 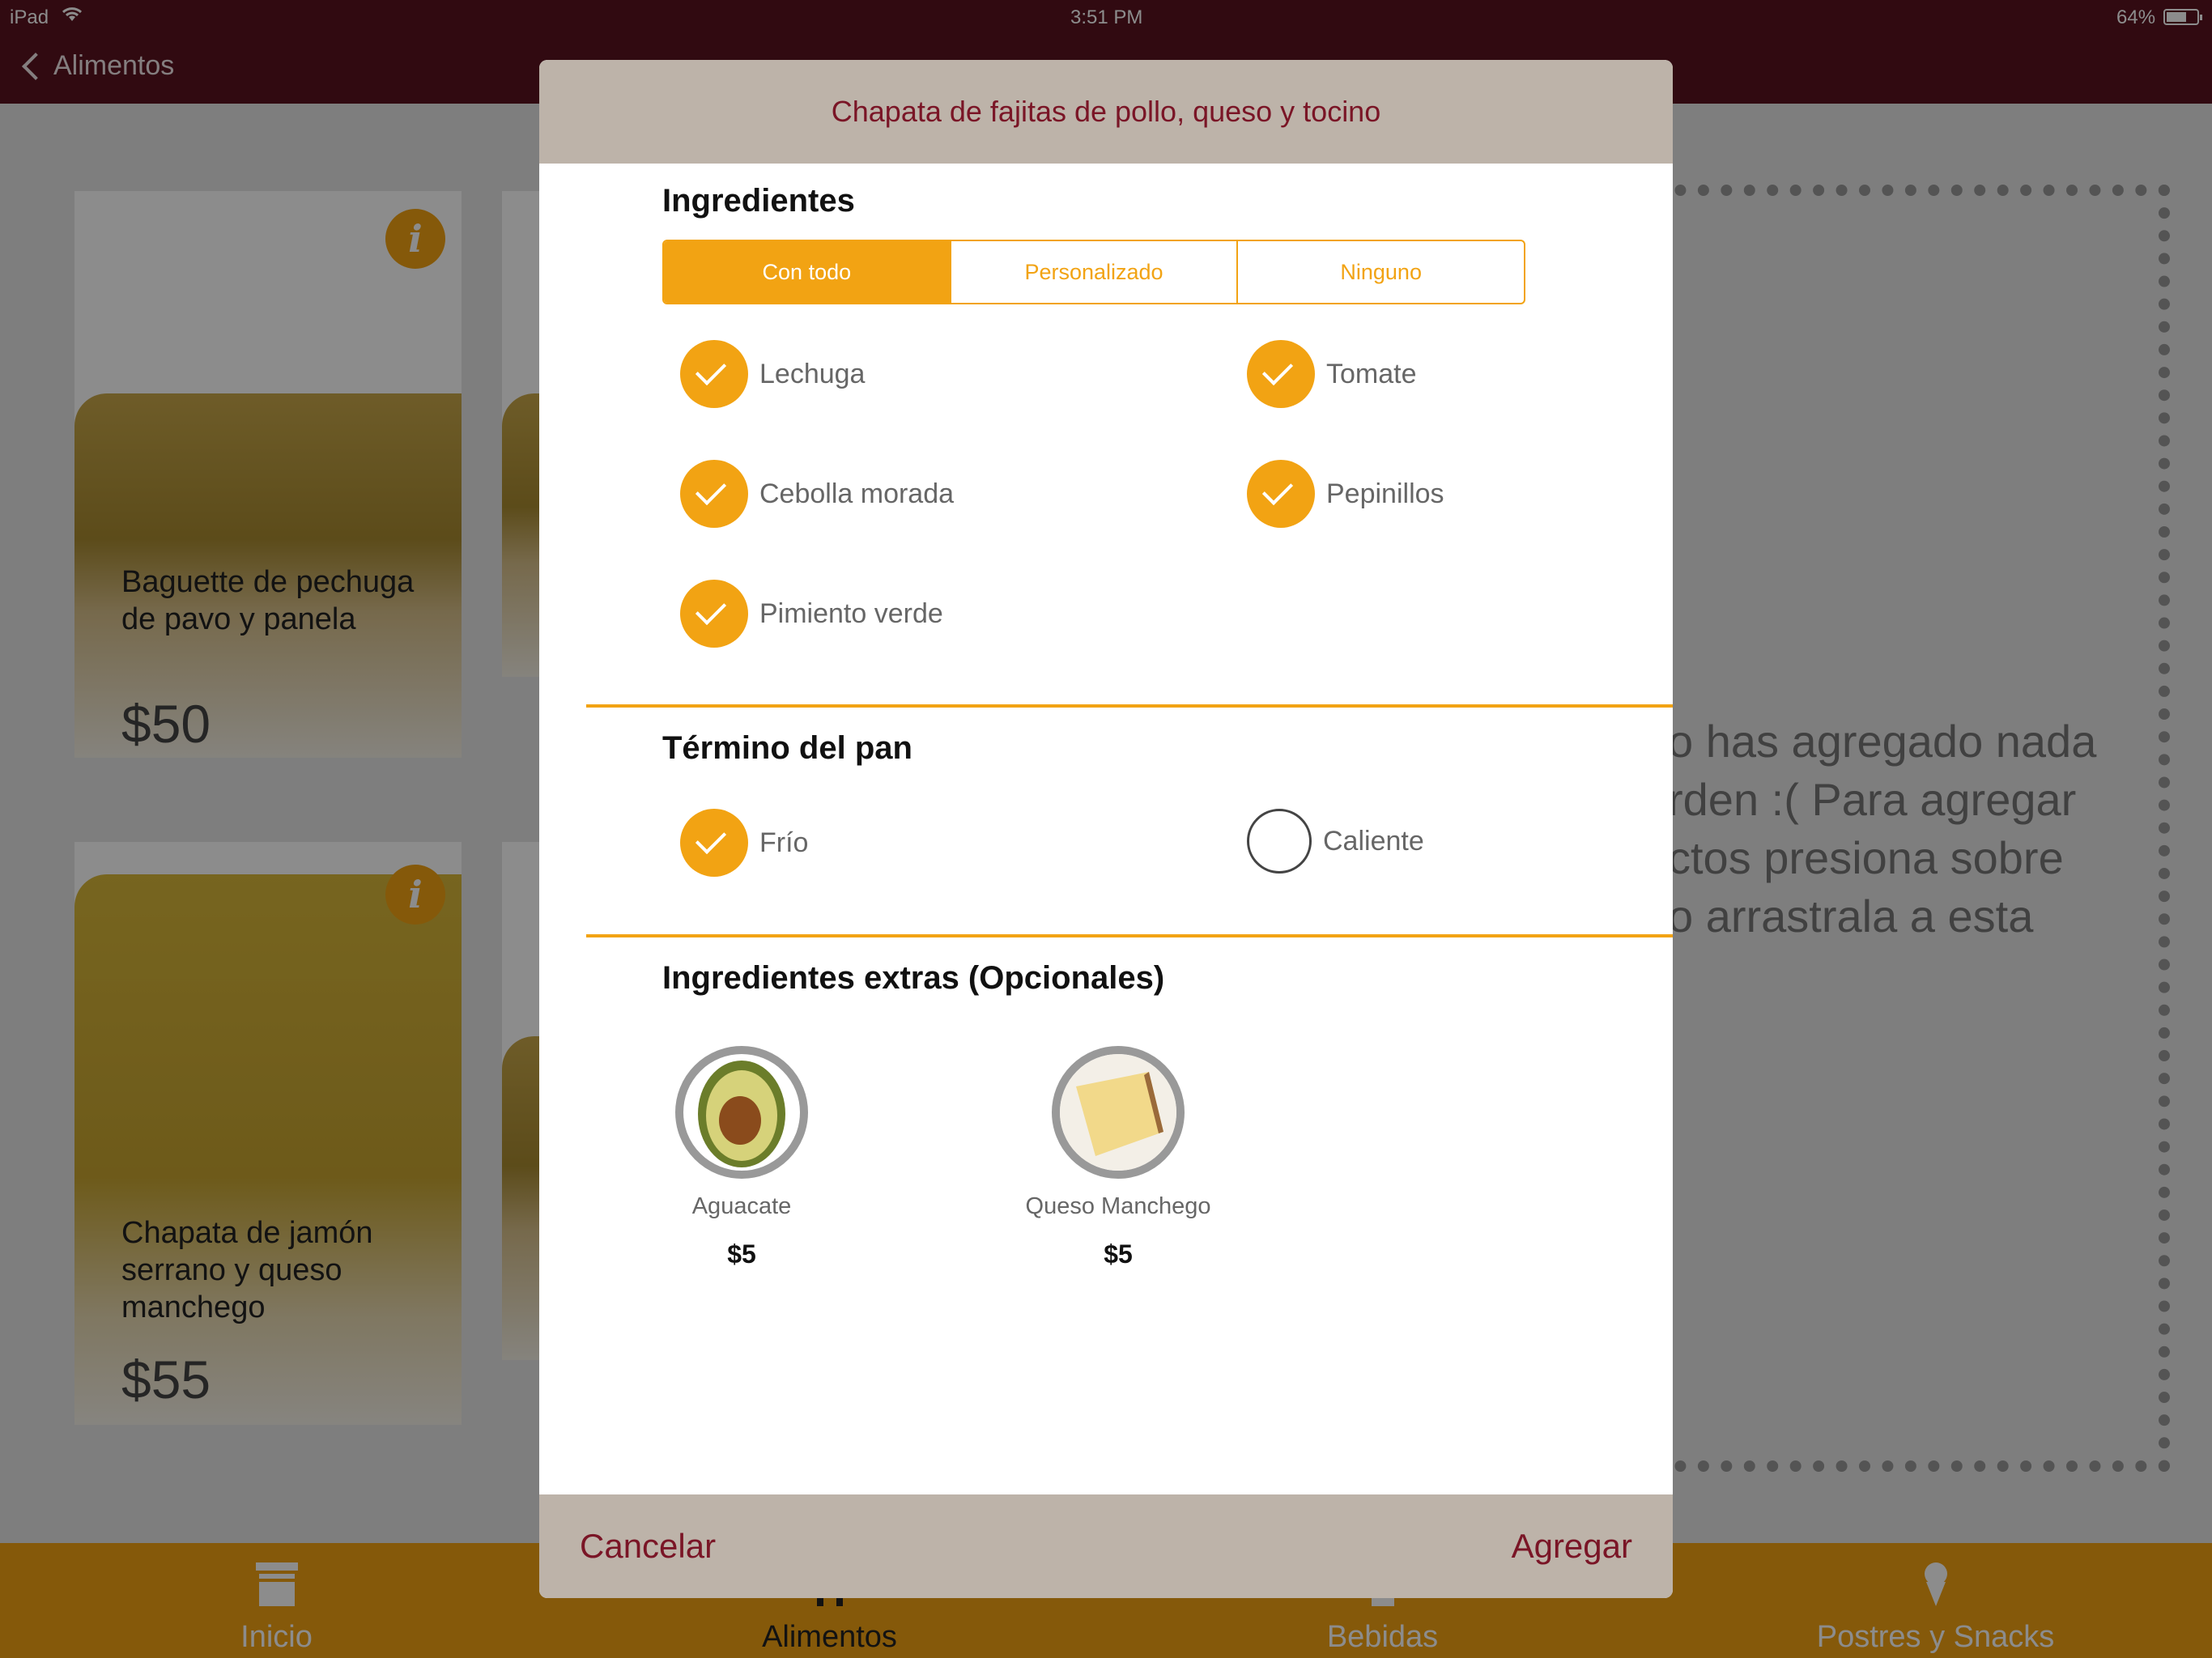 What do you see at coordinates (1119, 1112) in the screenshot?
I see `cheese-icon` at bounding box center [1119, 1112].